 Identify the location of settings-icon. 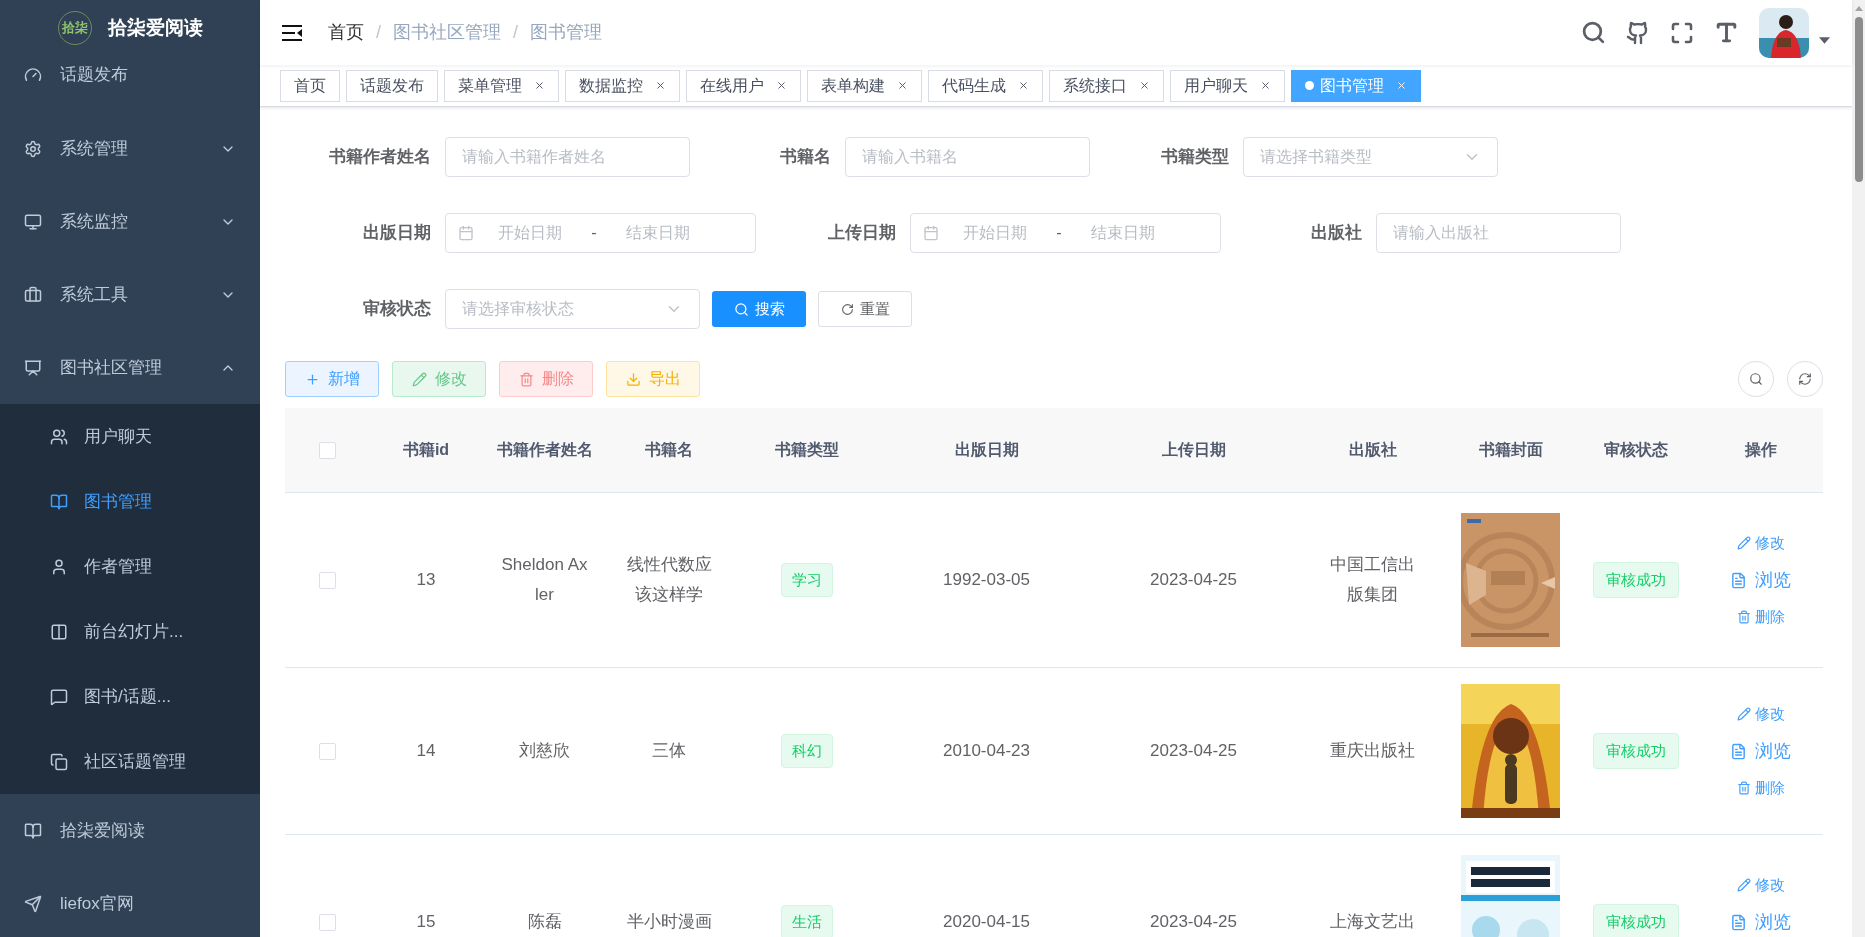
(33, 148).